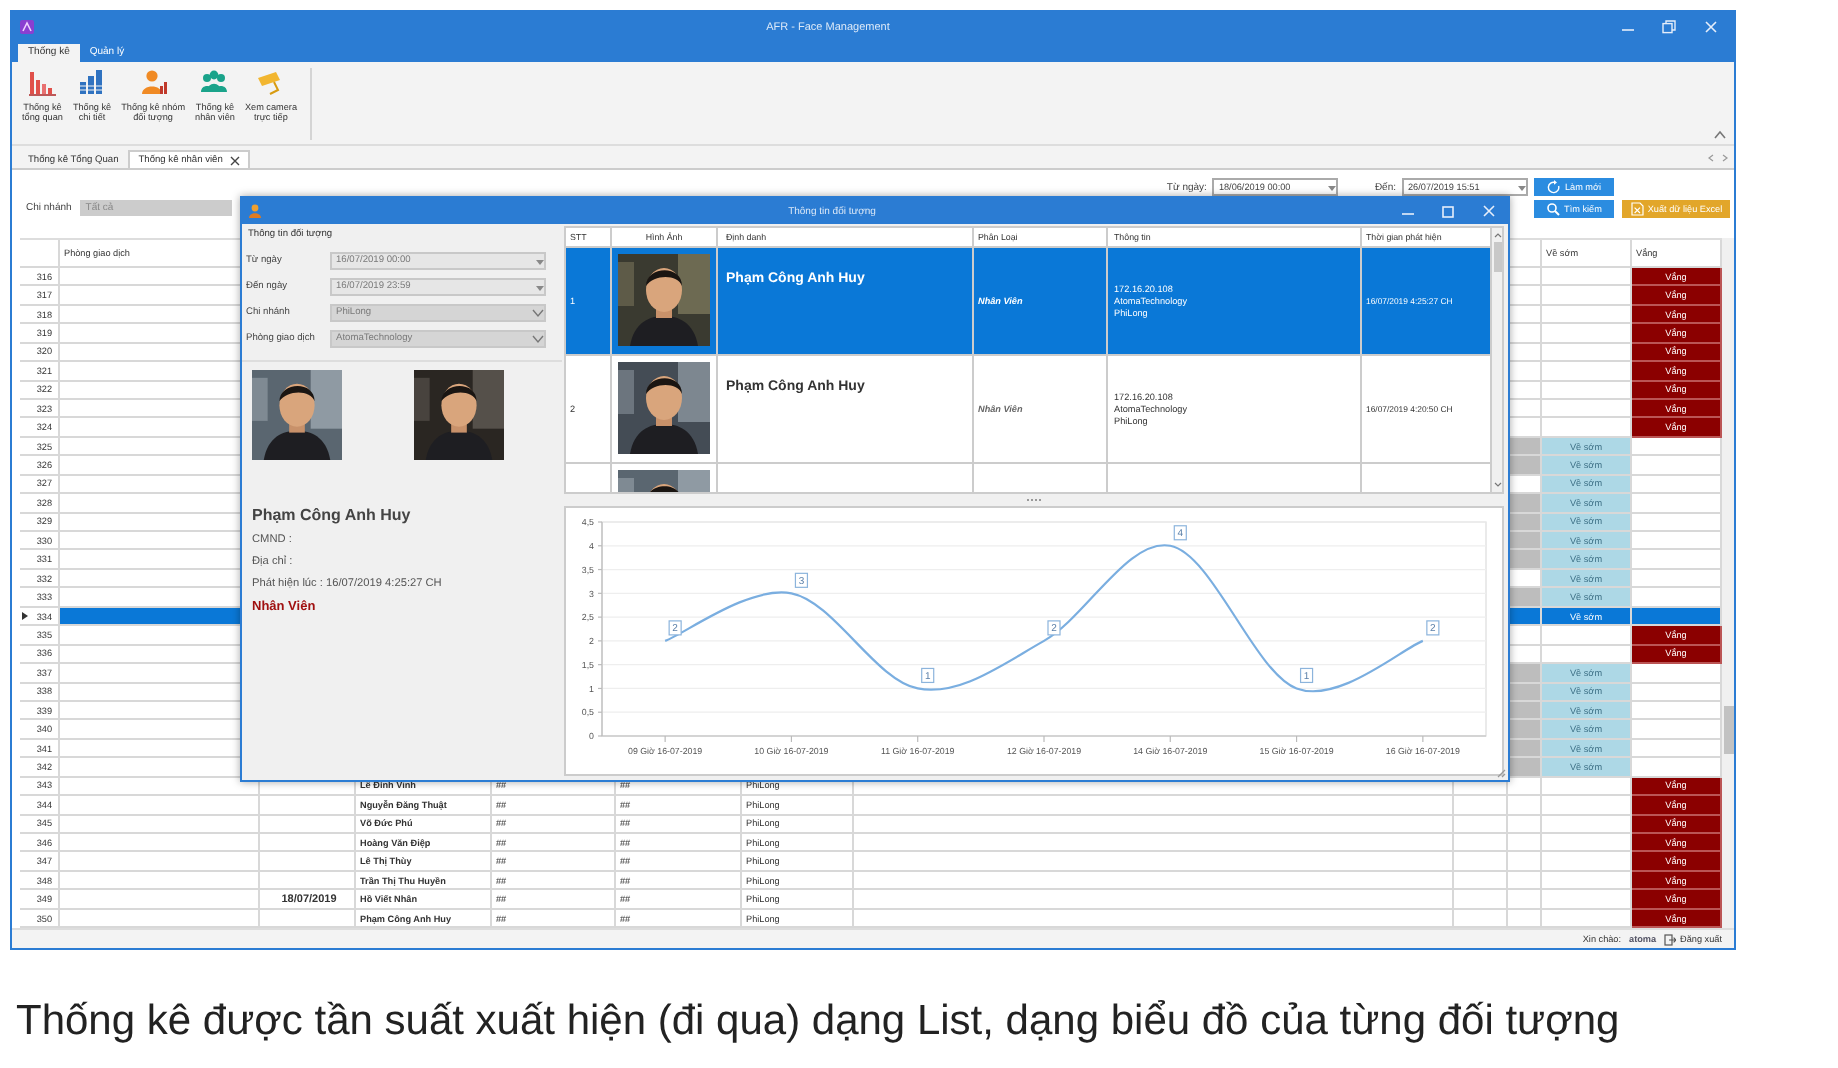  What do you see at coordinates (1501, 773) in the screenshot?
I see `resize-grip-icon` at bounding box center [1501, 773].